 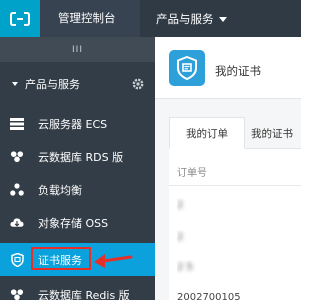 I want to click on order-number-cell: 2002700105, so click(x=209, y=296).